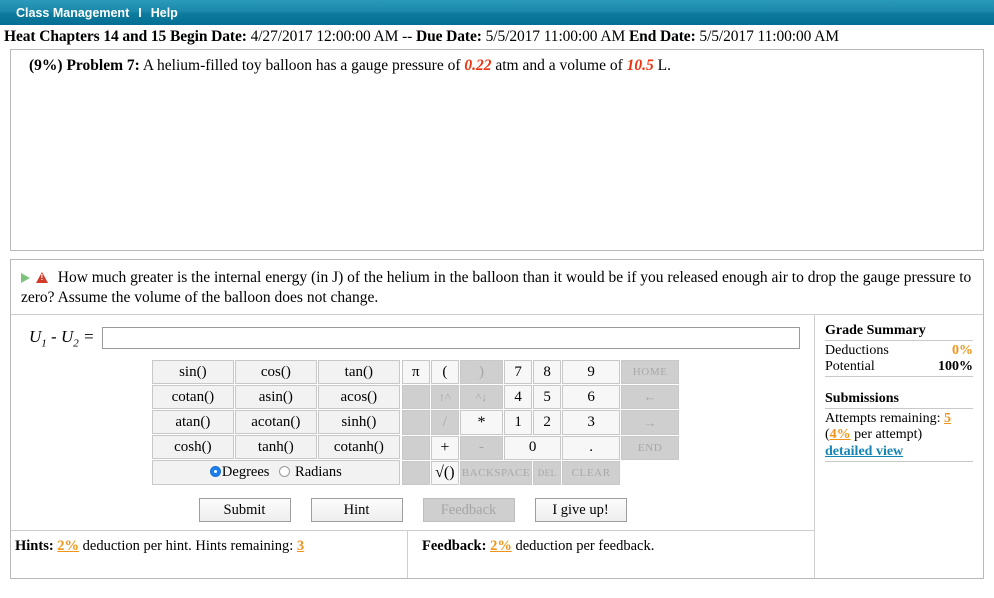 The image size is (994, 598). What do you see at coordinates (547, 422) in the screenshot?
I see `calc-2: 2` at bounding box center [547, 422].